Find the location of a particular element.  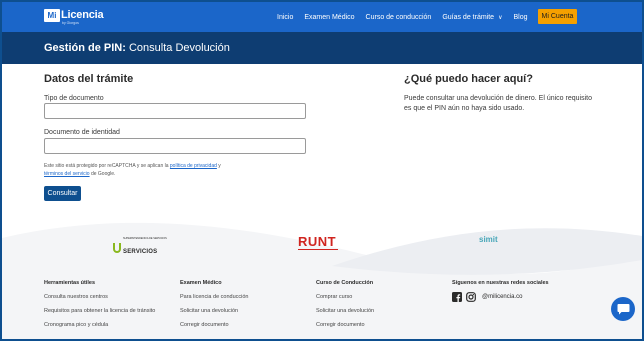

doc-type-label: Tipo de documento is located at coordinates (74, 98).